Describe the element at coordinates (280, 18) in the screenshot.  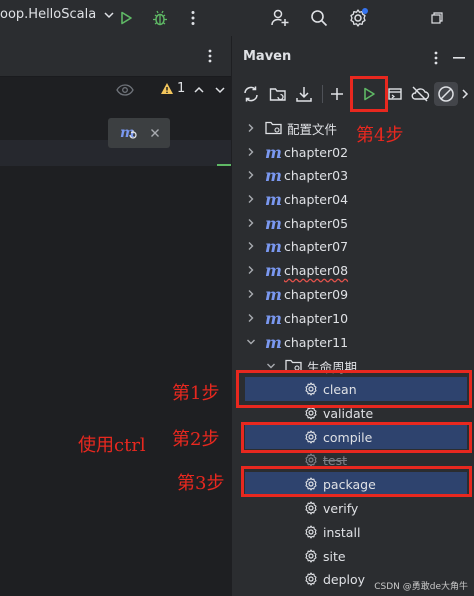
I see `add-user-icon` at that location.